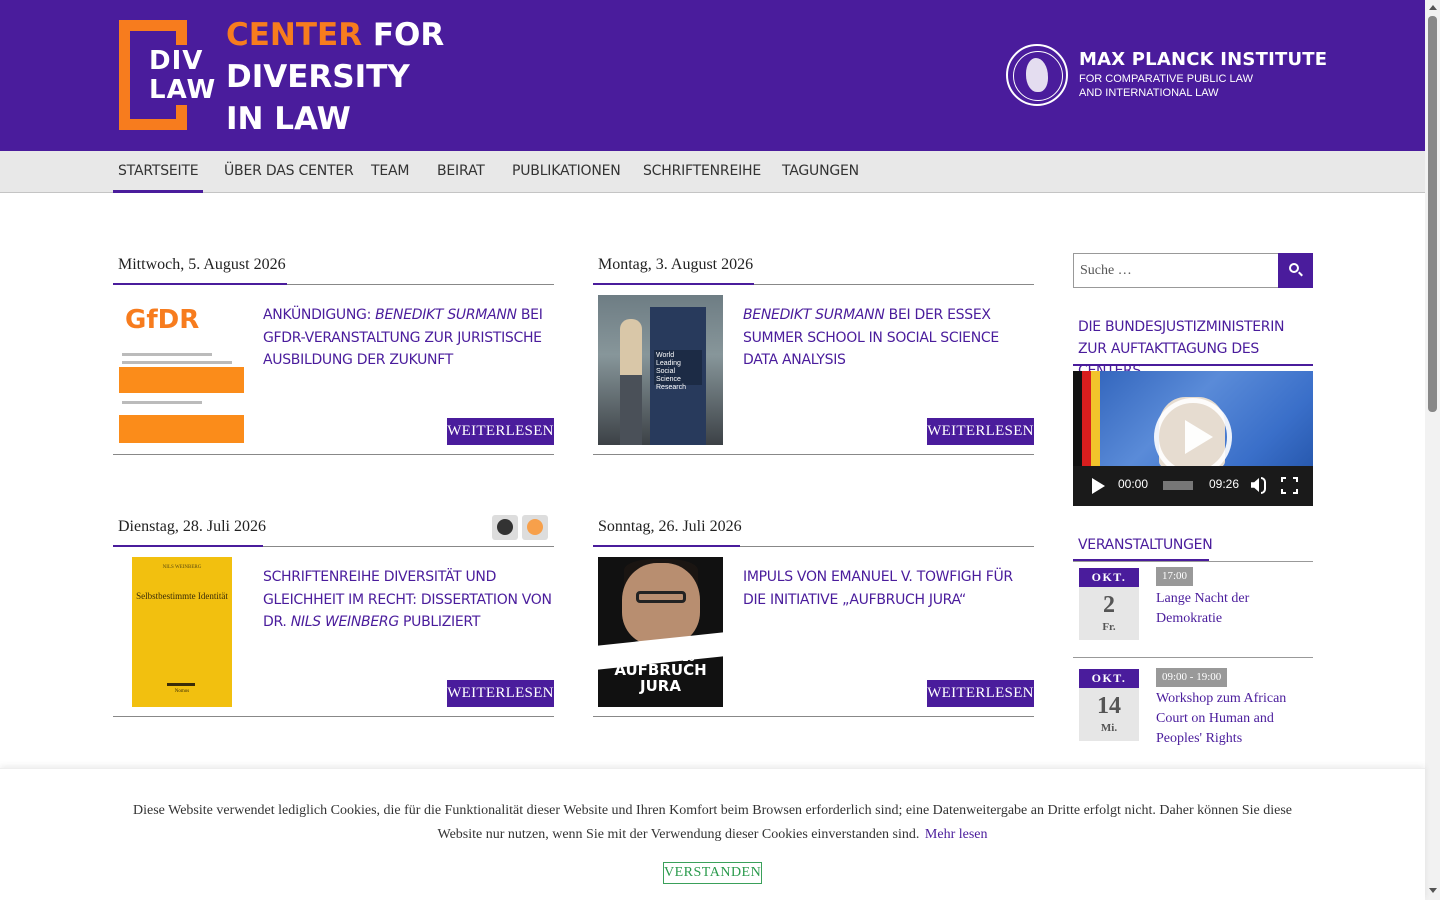  I want to click on thumb-face, so click(661, 604).